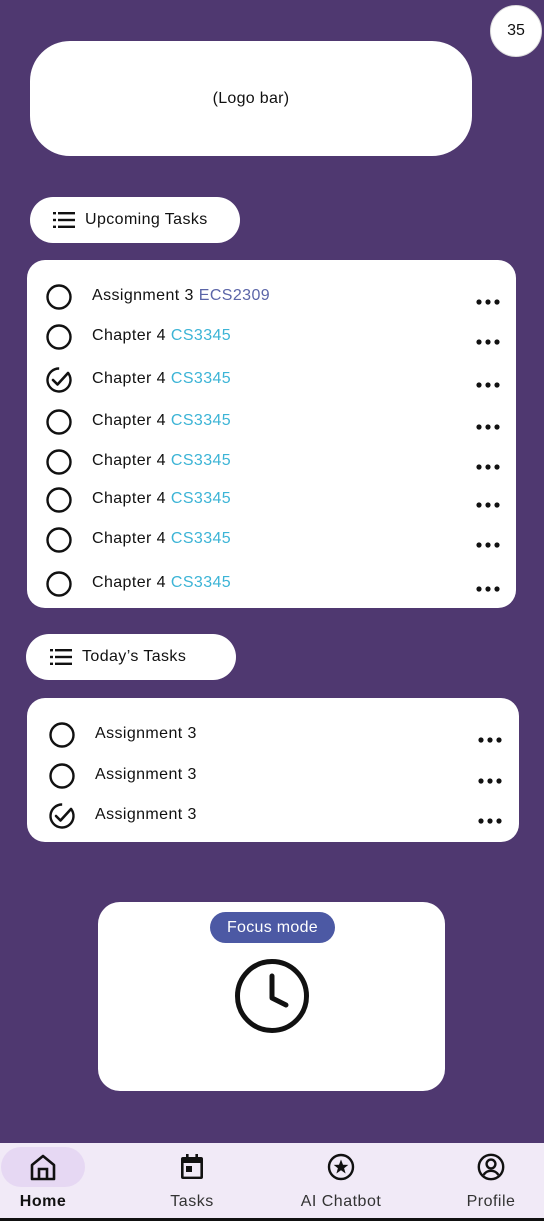 The height and width of the screenshot is (1221, 544). Describe the element at coordinates (271, 297) in the screenshot. I see `task-row: Assignment 3 ECS2309` at that location.